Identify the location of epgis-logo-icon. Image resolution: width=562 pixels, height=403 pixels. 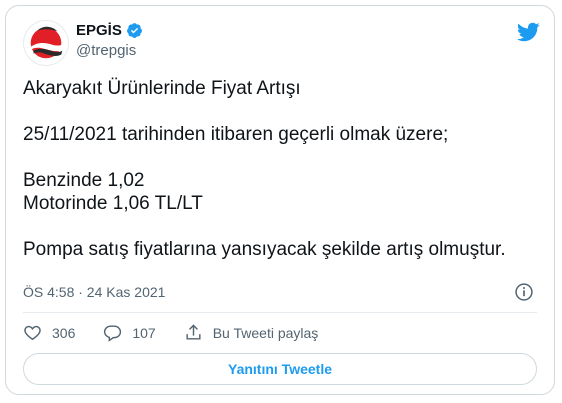
(47, 42).